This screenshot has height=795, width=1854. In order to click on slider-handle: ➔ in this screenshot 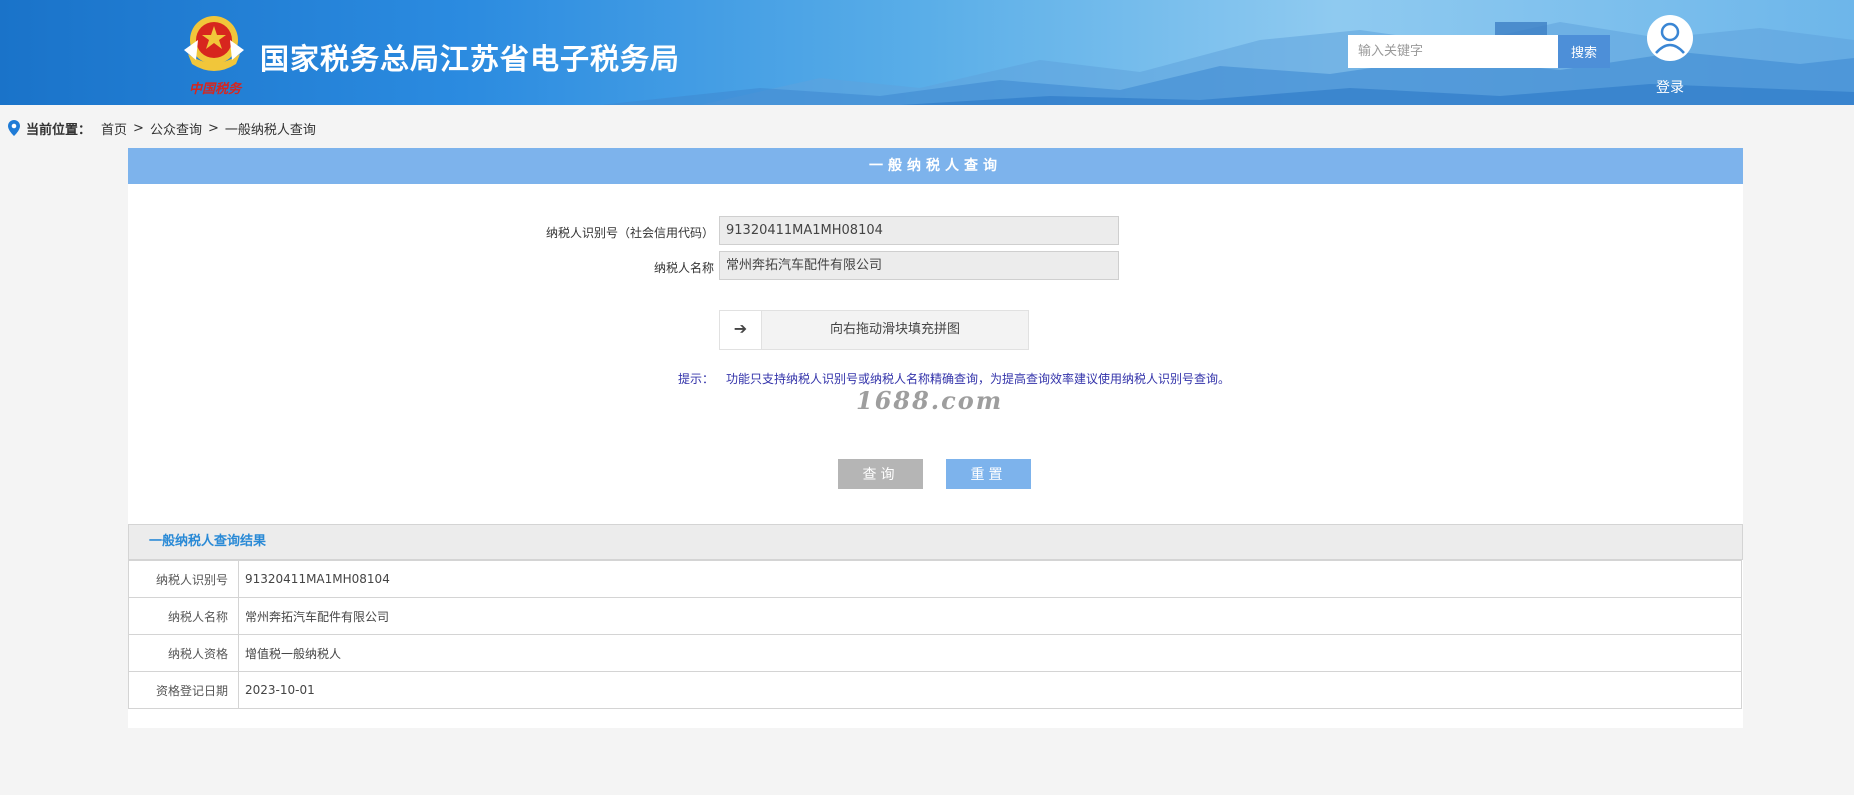, I will do `click(741, 330)`.